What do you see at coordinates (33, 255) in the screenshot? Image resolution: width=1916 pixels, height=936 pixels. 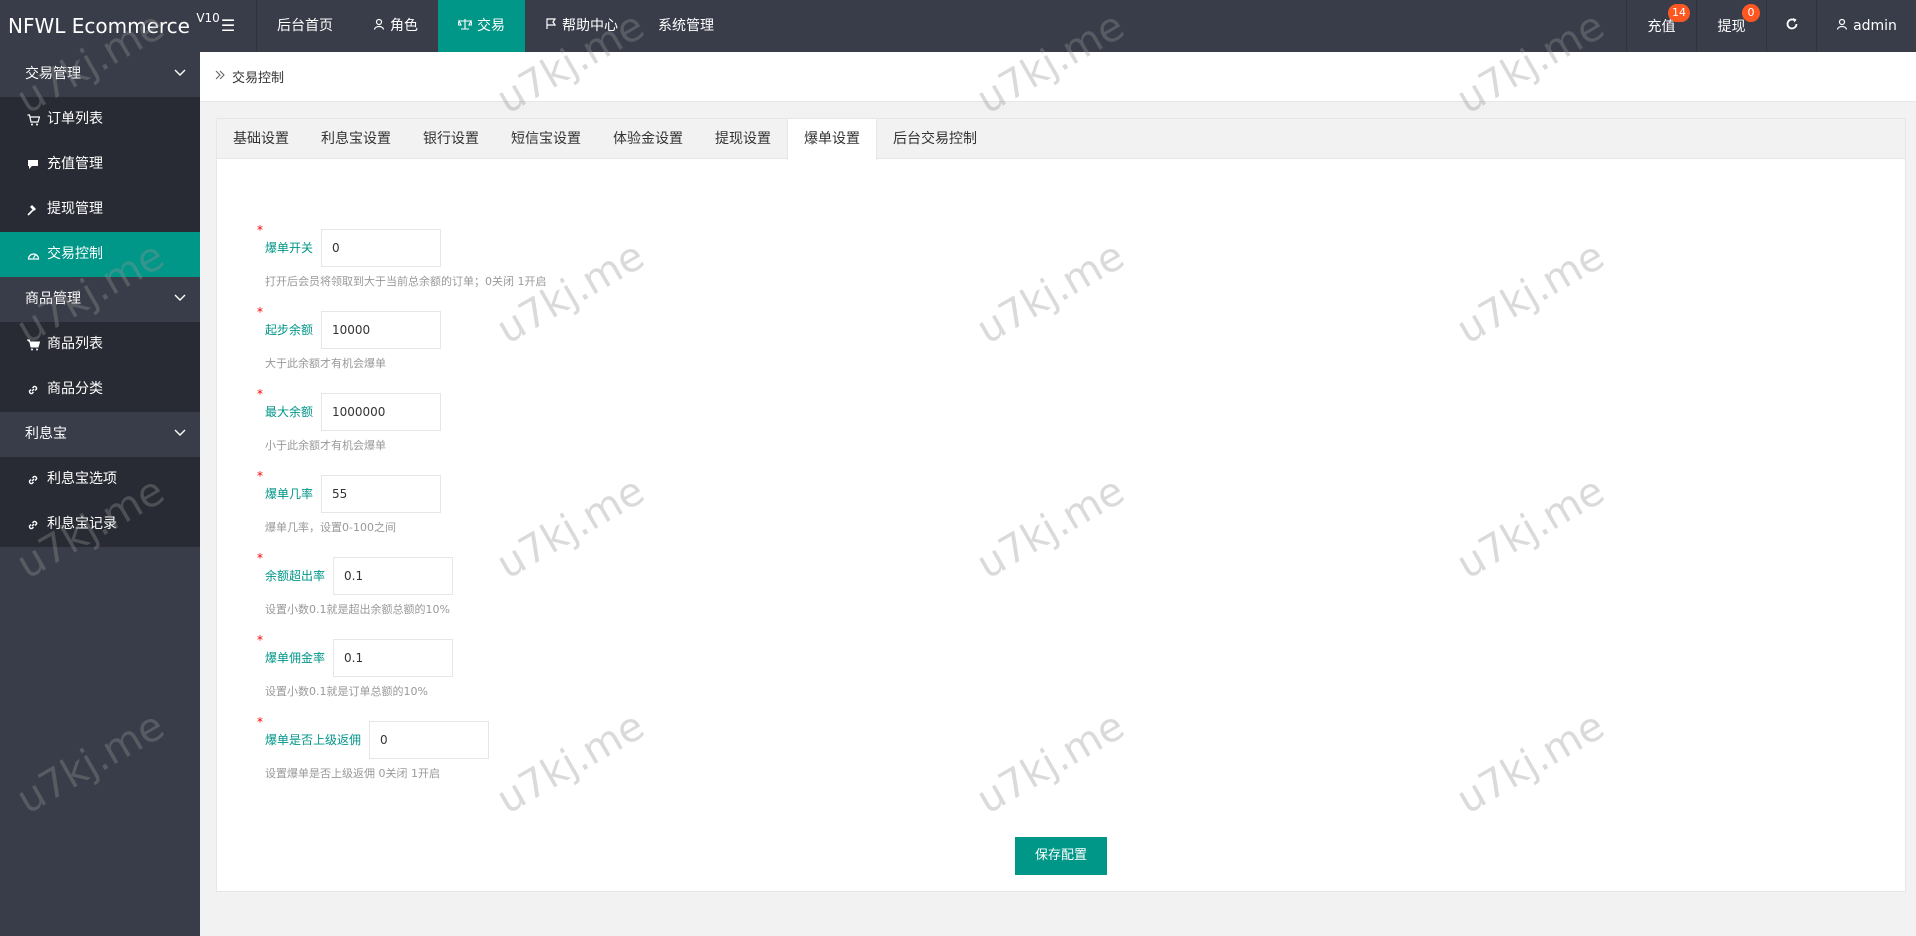 I see `dashboard-icon` at bounding box center [33, 255].